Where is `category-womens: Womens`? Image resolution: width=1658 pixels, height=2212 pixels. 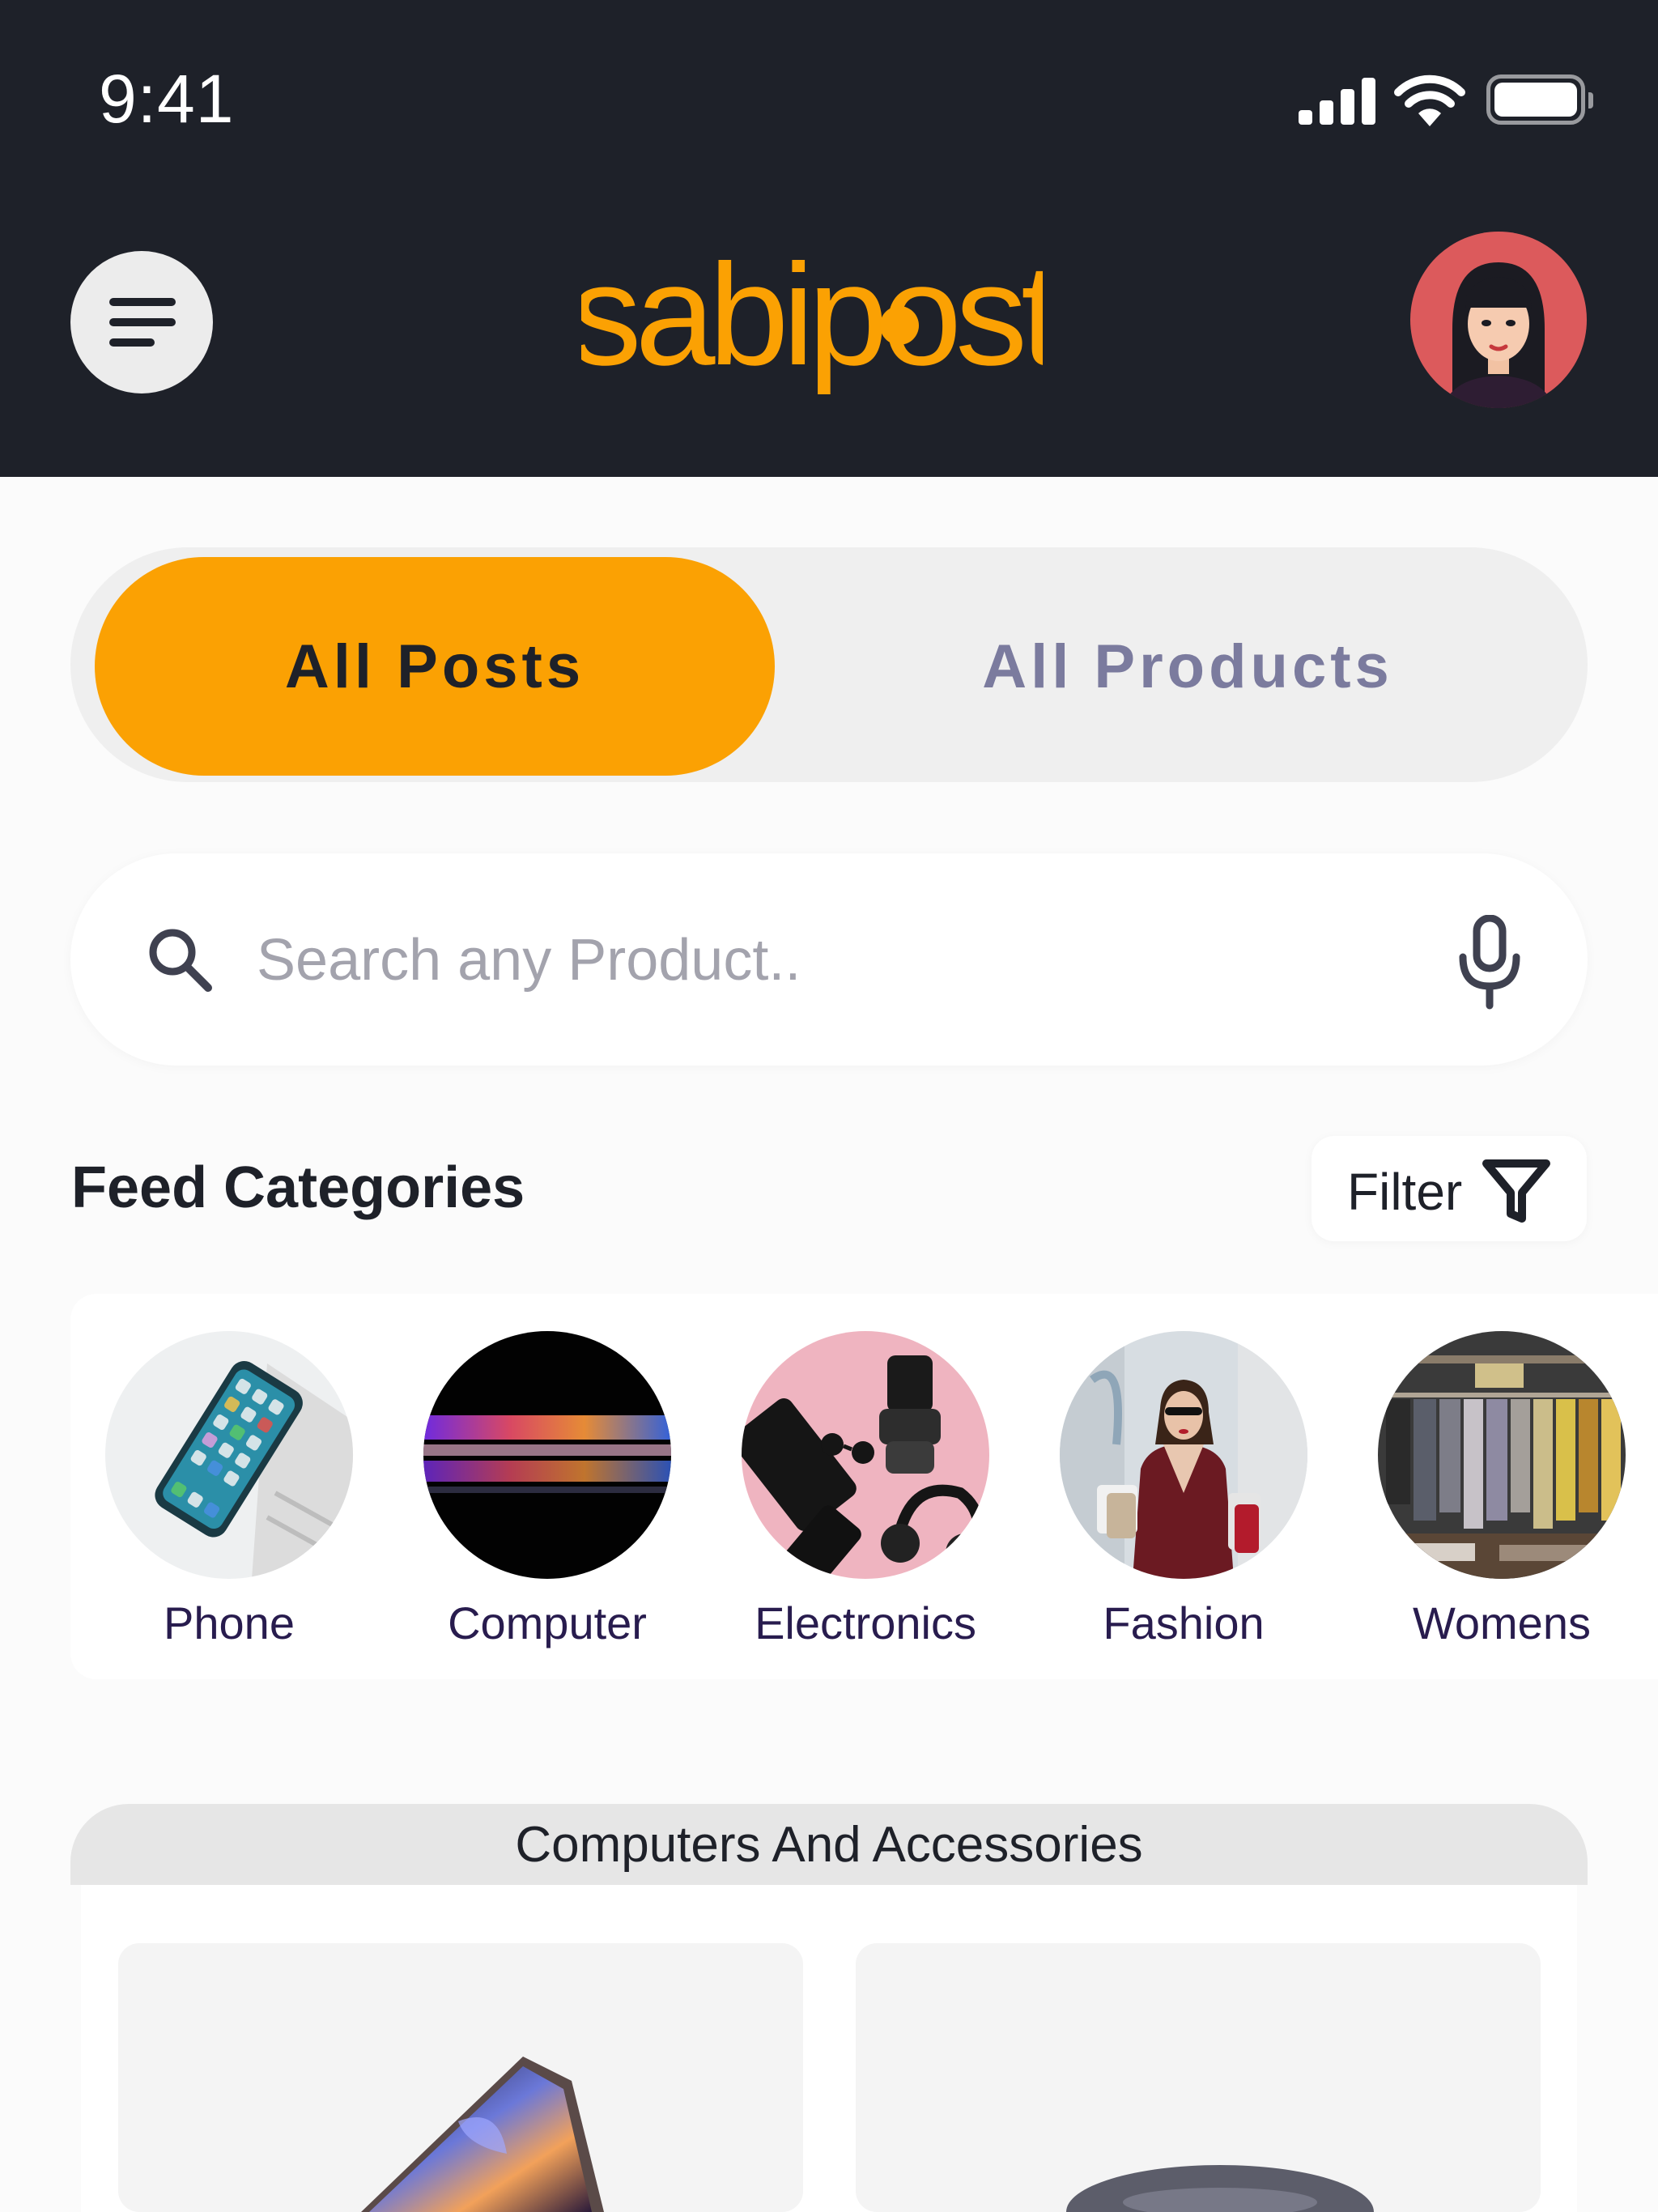 category-womens: Womens is located at coordinates (1501, 1490).